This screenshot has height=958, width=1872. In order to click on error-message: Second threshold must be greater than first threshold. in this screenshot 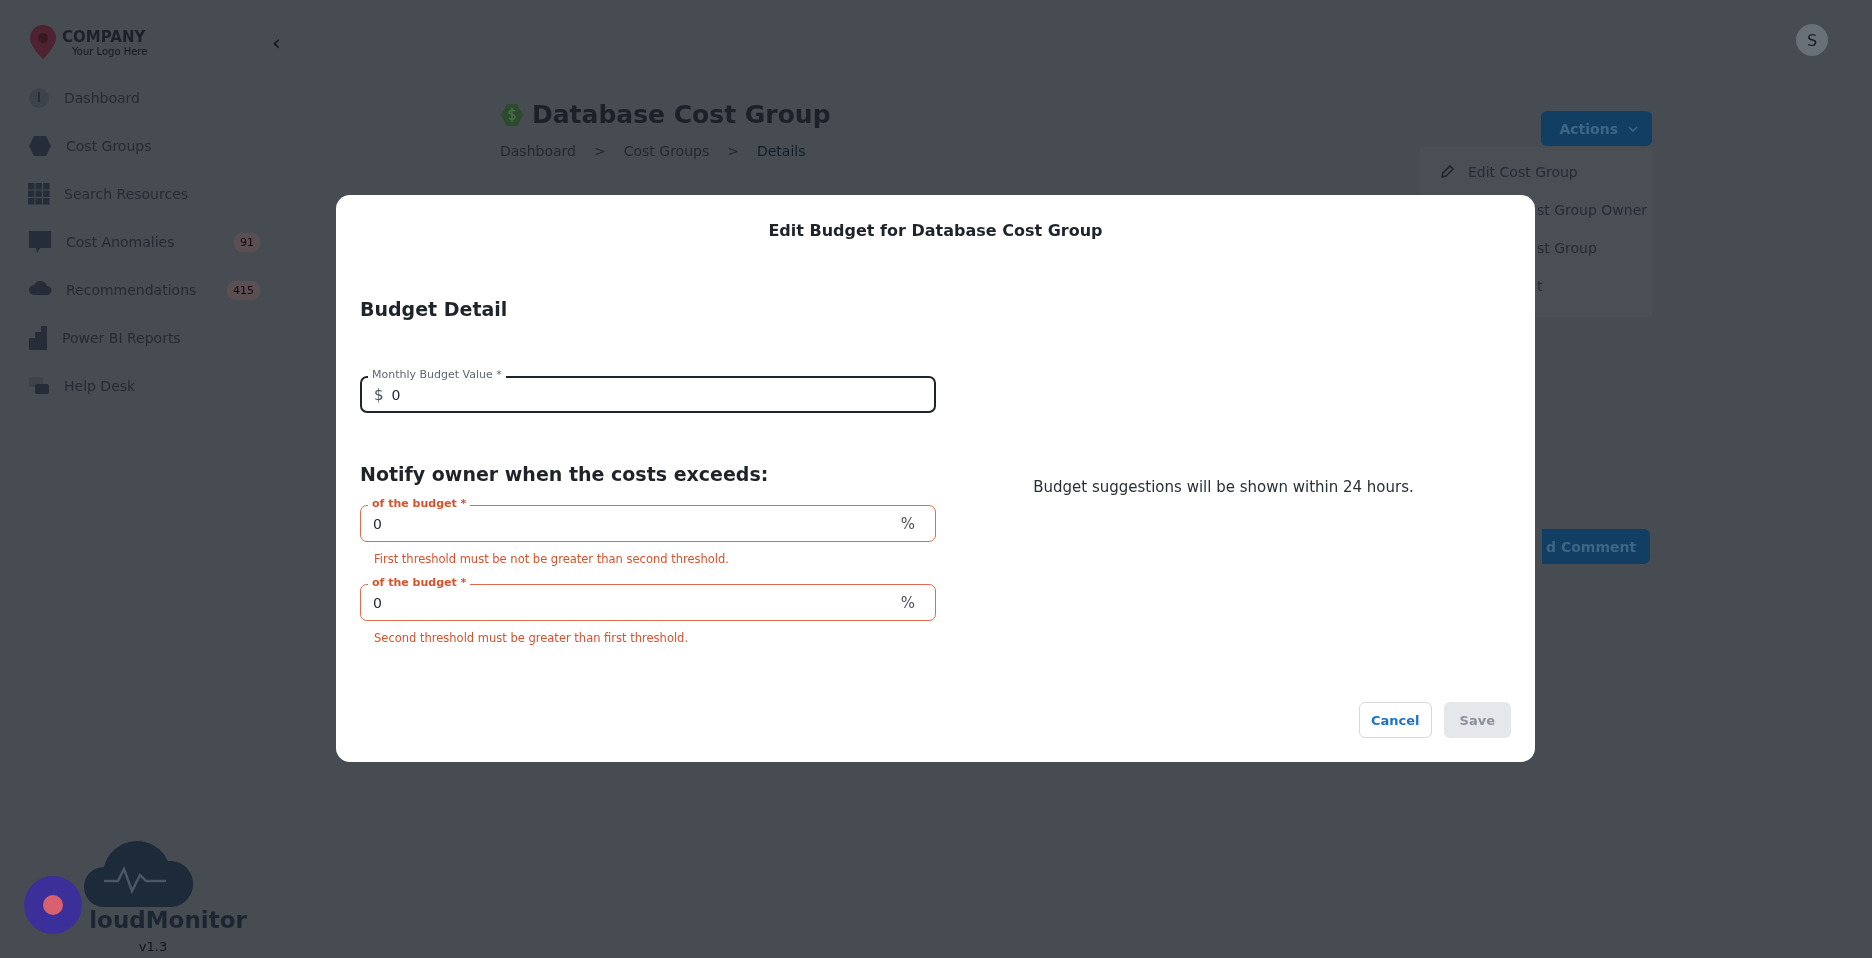, I will do `click(532, 638)`.